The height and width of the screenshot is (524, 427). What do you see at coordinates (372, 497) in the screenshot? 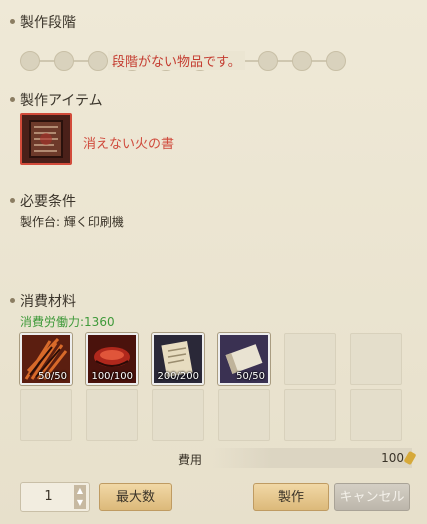
I see `cancel-button: キャンセル` at bounding box center [372, 497].